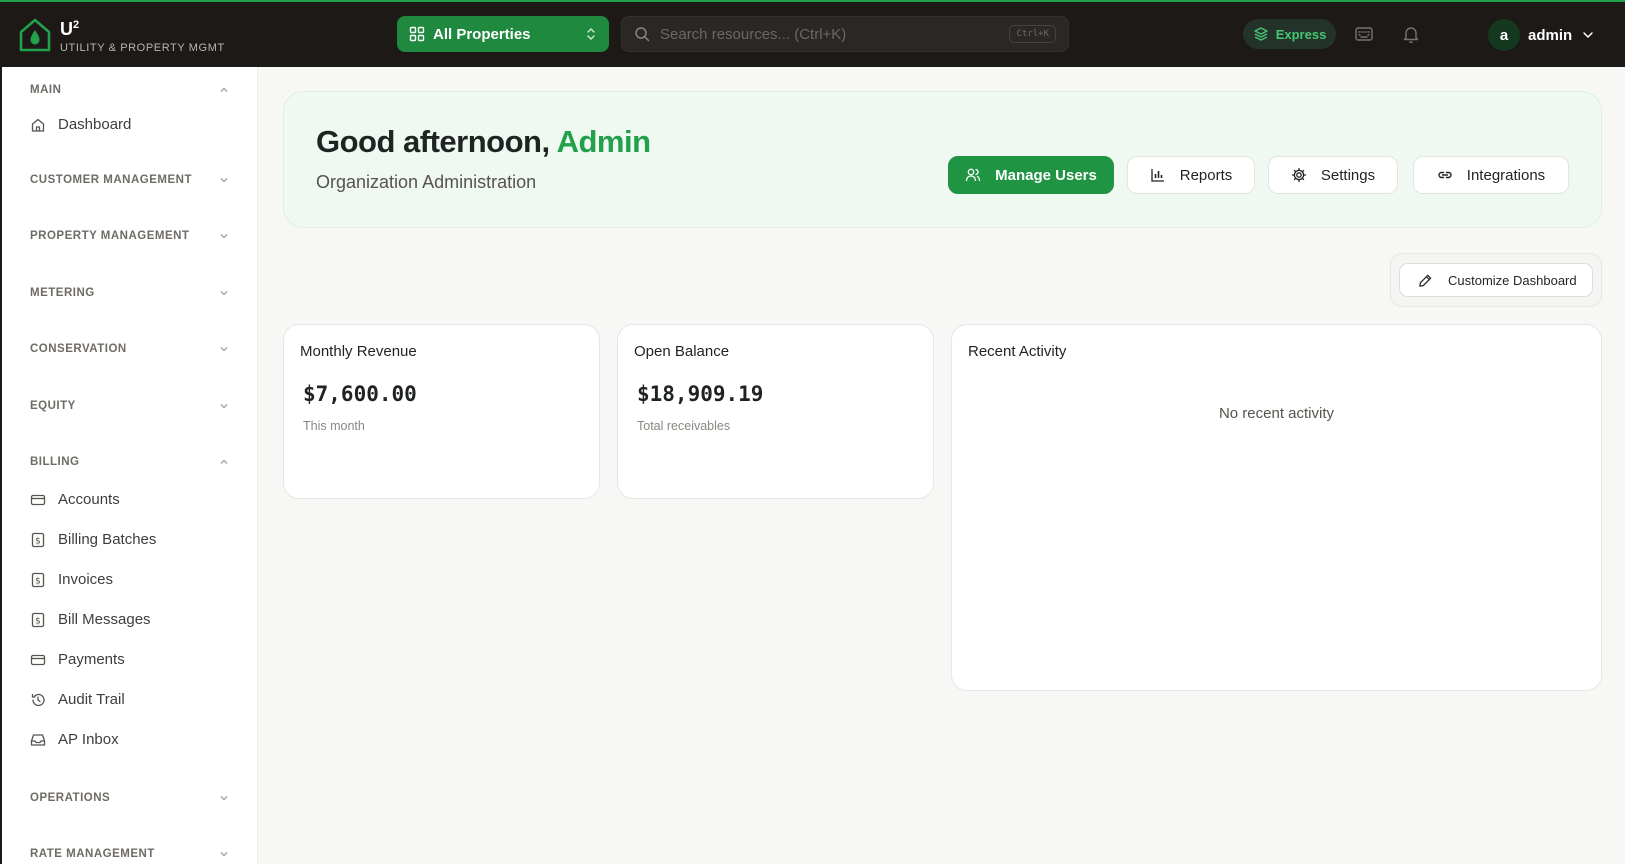  Describe the element at coordinates (642, 34) in the screenshot. I see `search-icon` at that location.